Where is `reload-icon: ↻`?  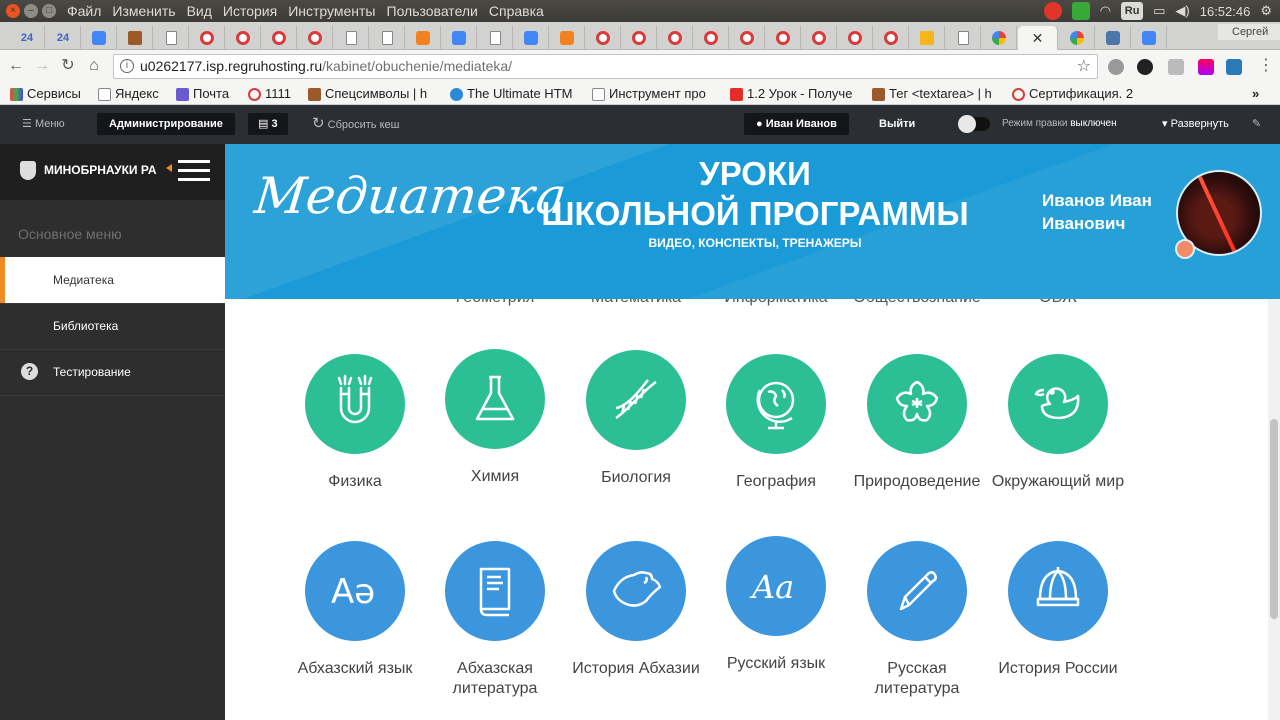 reload-icon: ↻ is located at coordinates (68, 66).